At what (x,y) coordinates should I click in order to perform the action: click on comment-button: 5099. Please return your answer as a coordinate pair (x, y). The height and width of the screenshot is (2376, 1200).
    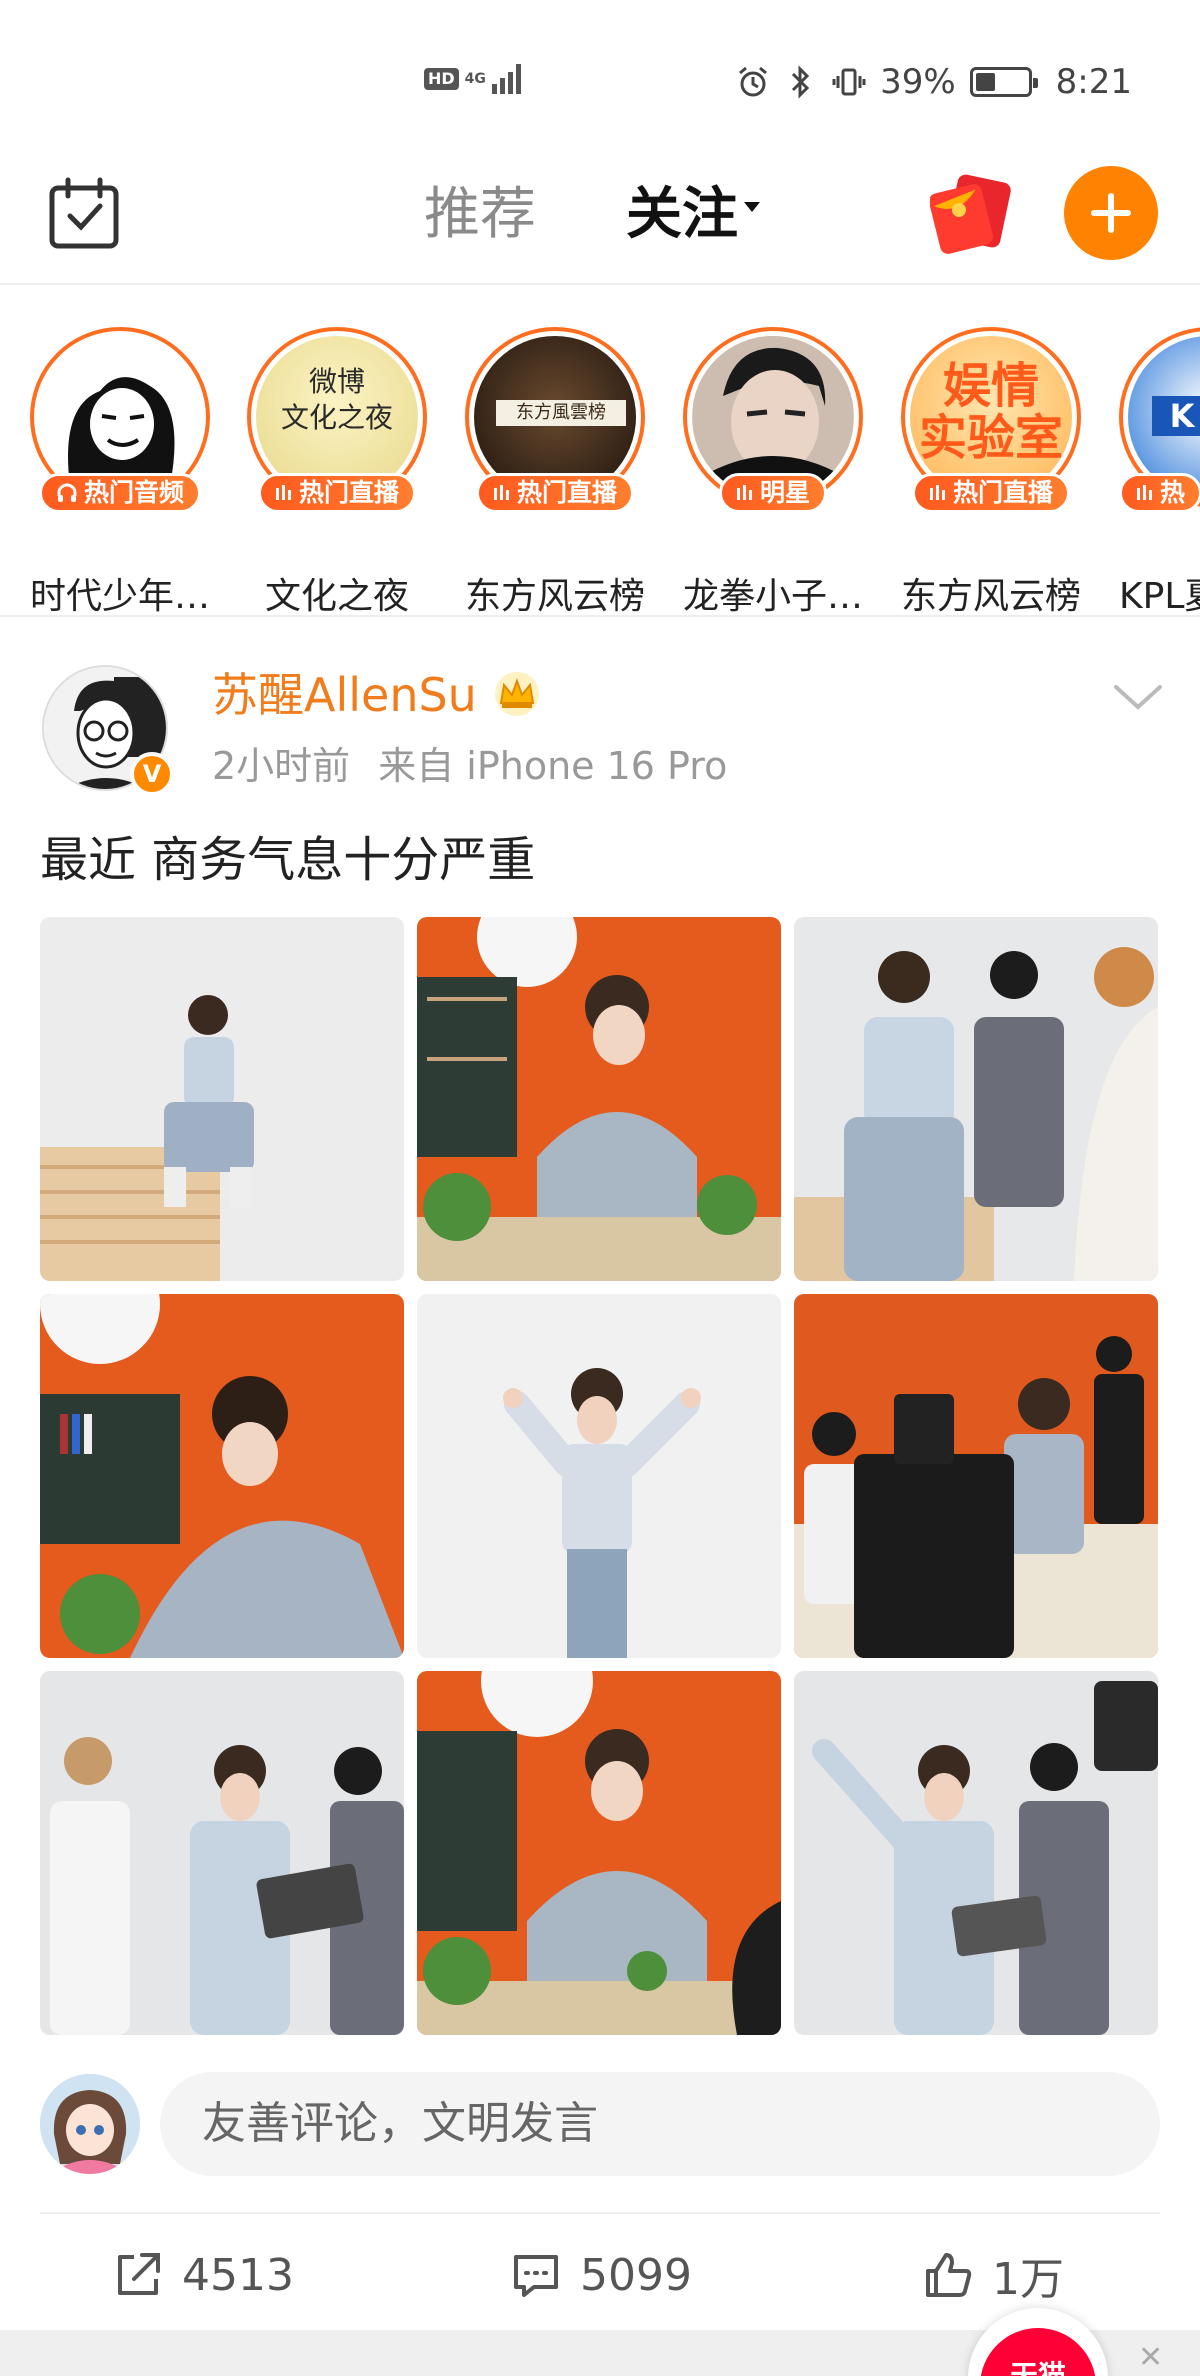
    Looking at the image, I should click on (601, 2275).